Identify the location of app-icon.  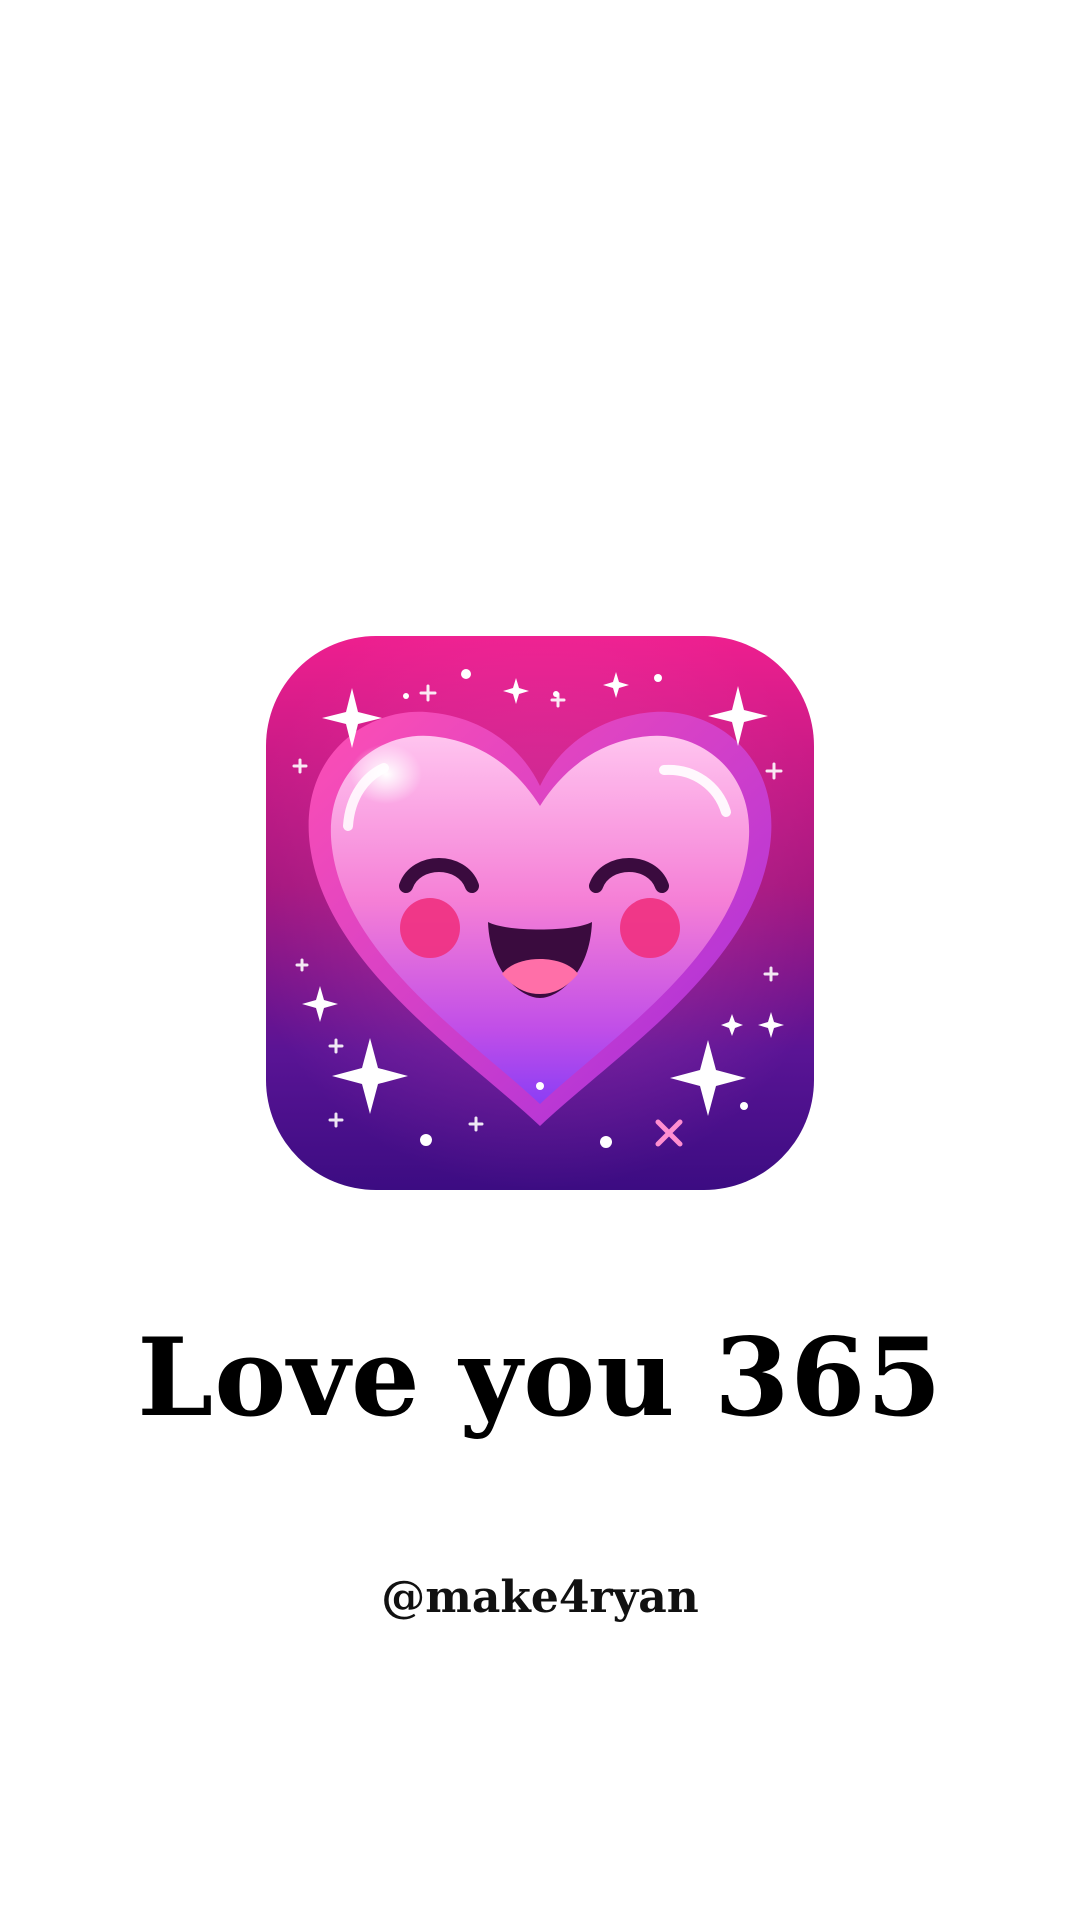
(540, 913).